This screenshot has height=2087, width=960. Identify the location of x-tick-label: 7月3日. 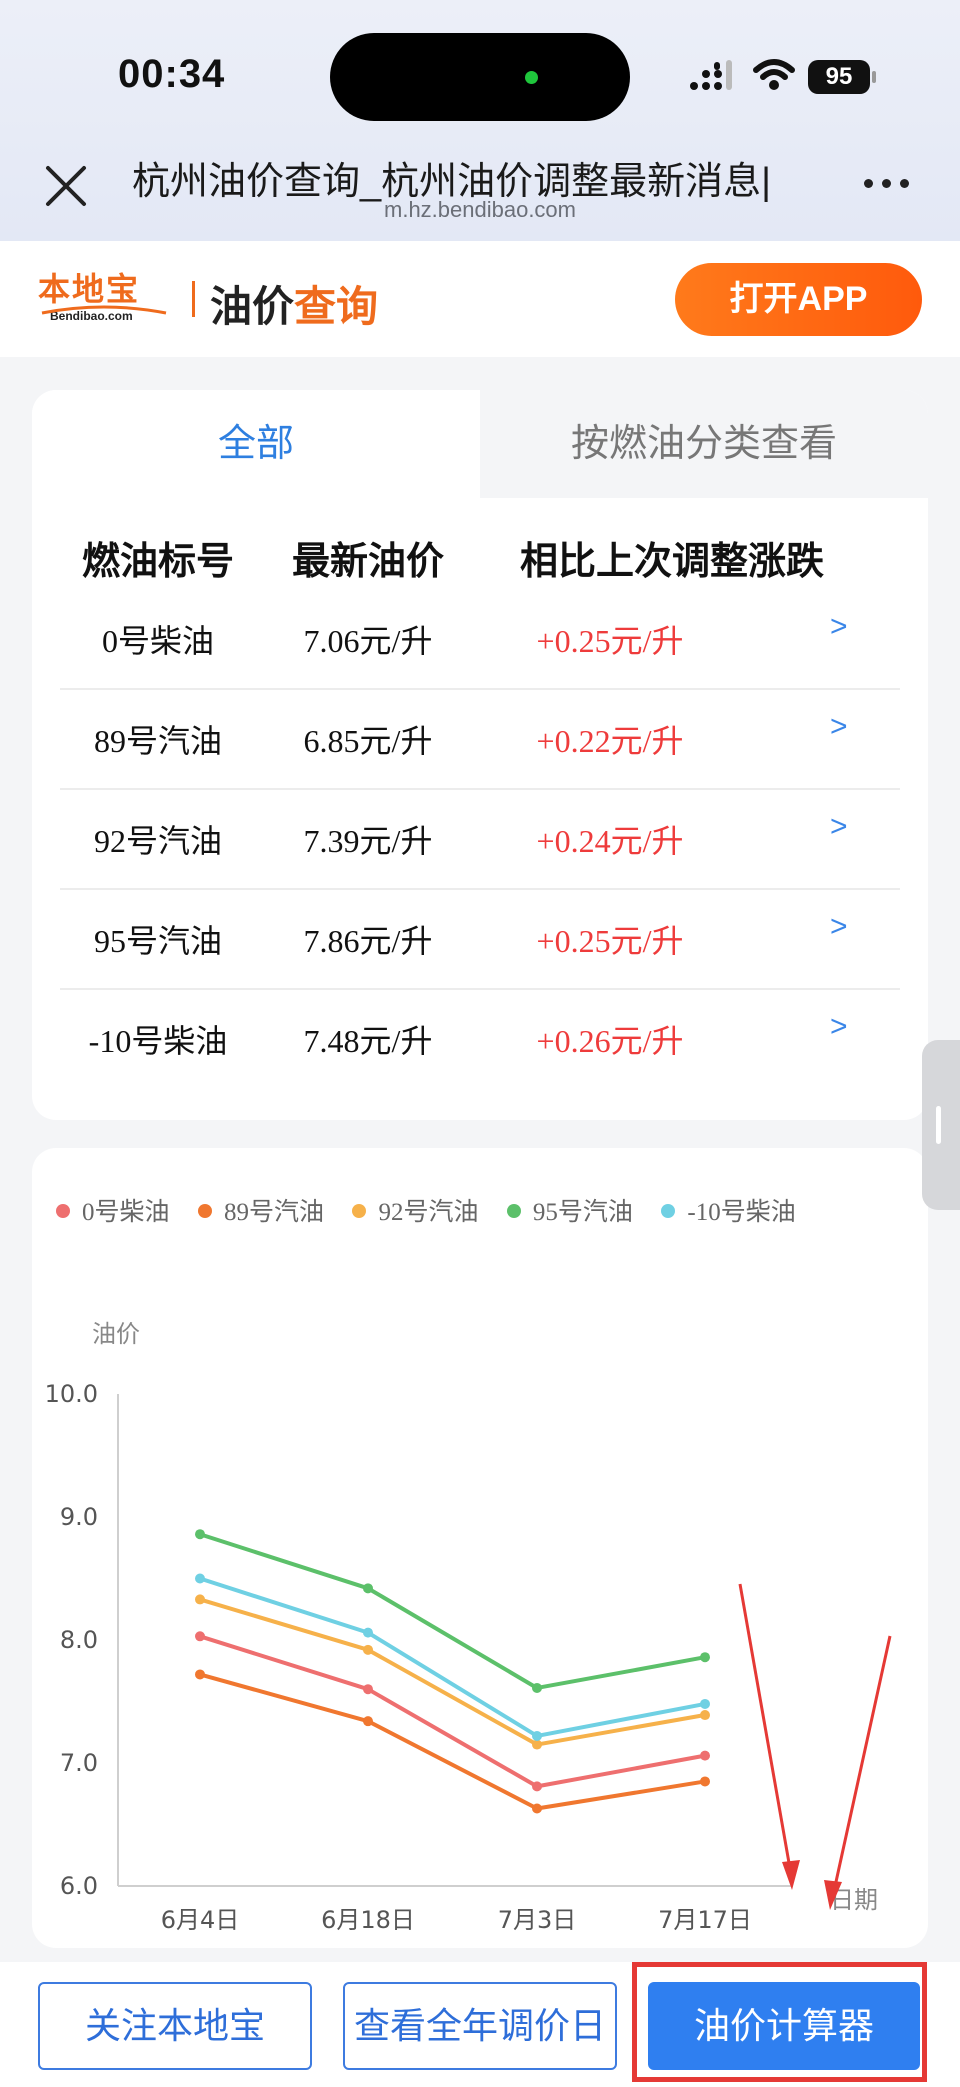
(537, 1920).